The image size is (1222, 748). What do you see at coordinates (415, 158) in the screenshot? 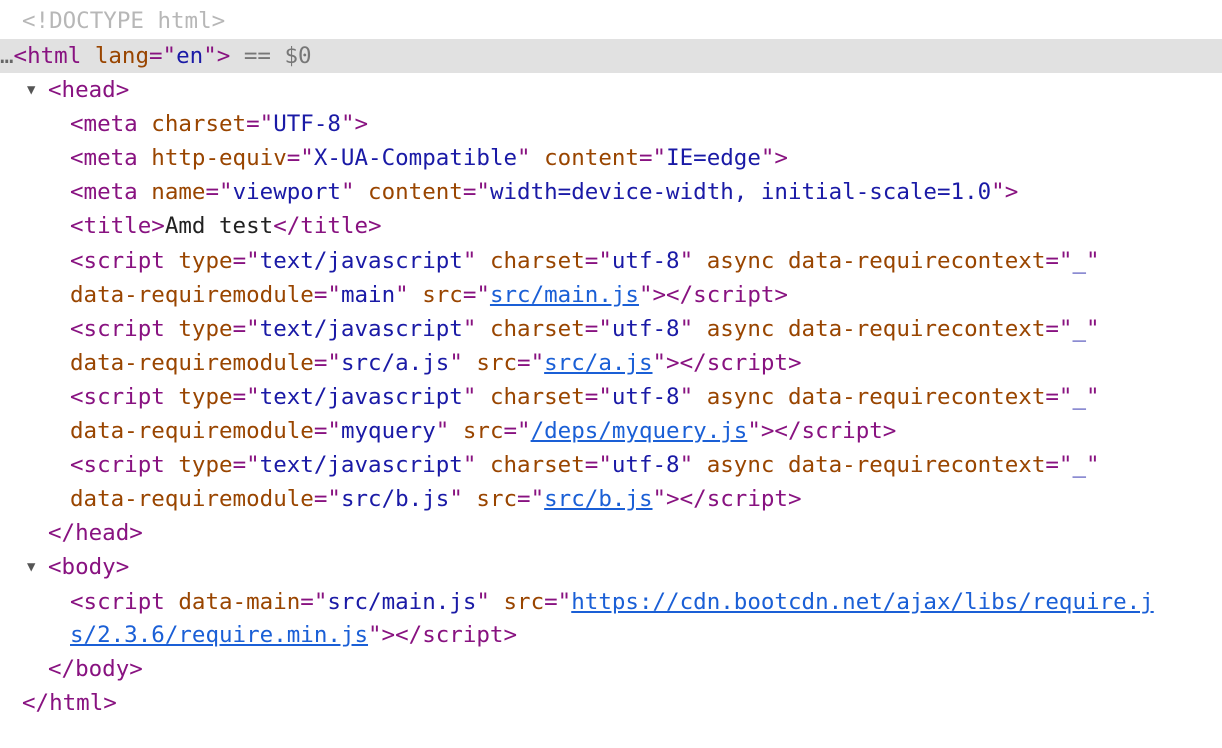
I see `meta-http-equiv-value: X-UA-Compatible` at bounding box center [415, 158].